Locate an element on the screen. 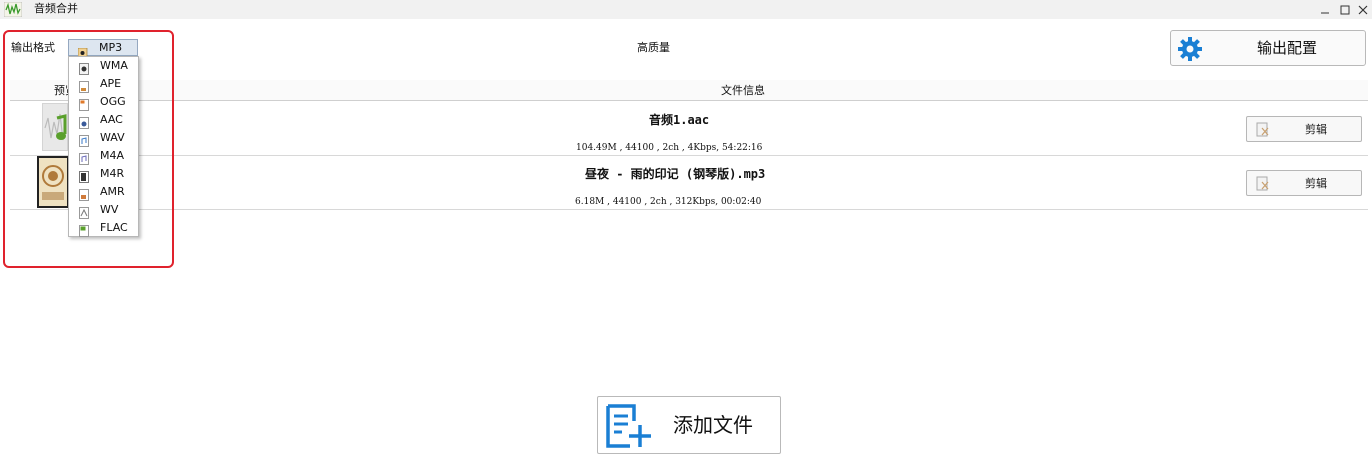 The height and width of the screenshot is (459, 1372). output-config-button: 输出配置 is located at coordinates (1268, 48).